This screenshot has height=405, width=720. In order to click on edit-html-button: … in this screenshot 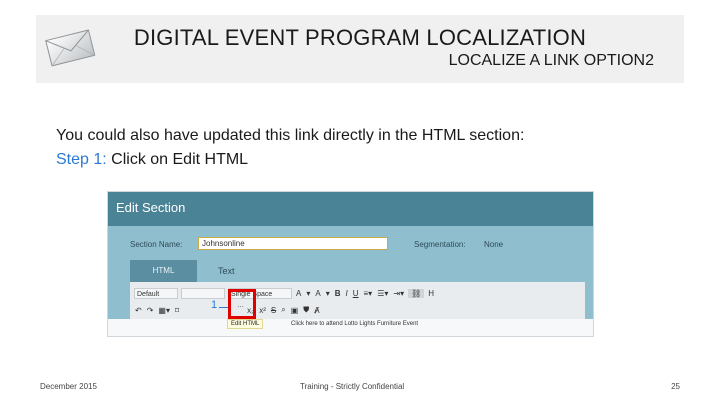, I will do `click(240, 305)`.